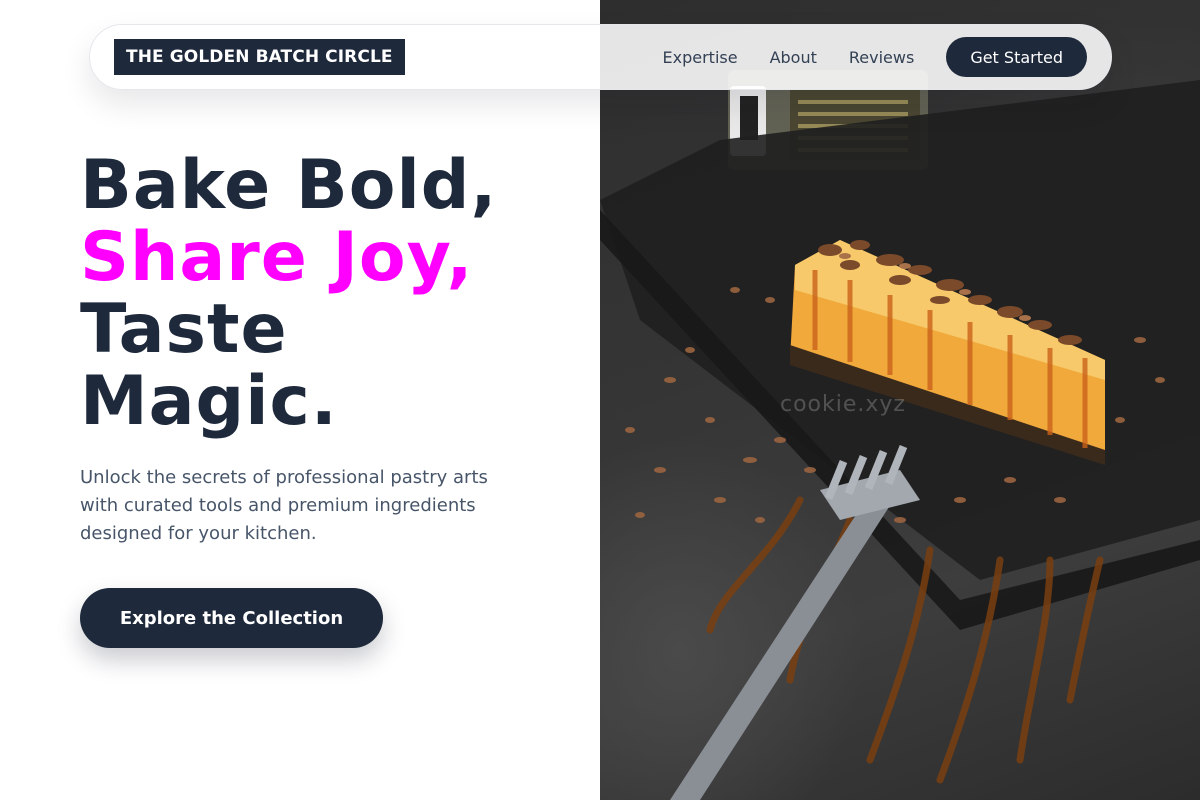  Describe the element at coordinates (700, 57) in the screenshot. I see `nav-link-expertise: Expertise` at that location.